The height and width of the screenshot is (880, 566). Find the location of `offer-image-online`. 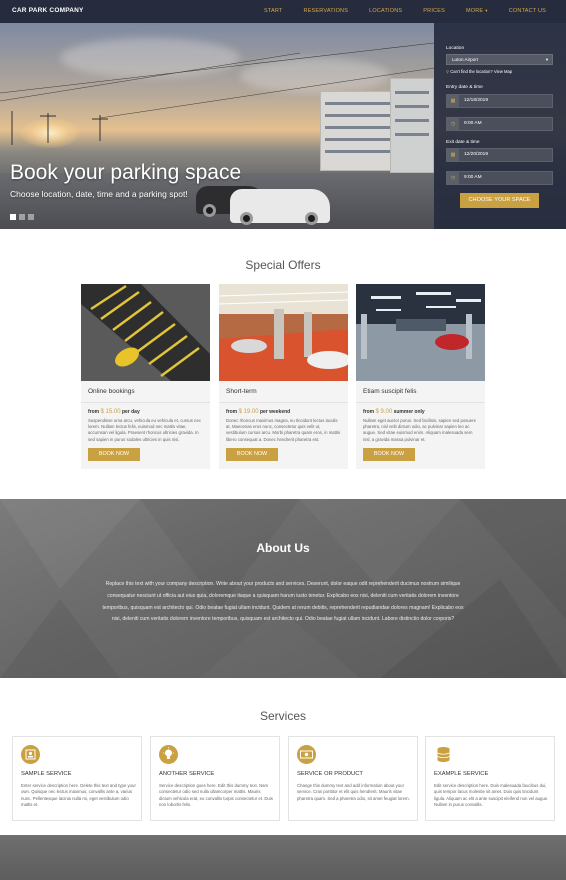

offer-image-online is located at coordinates (145, 332).